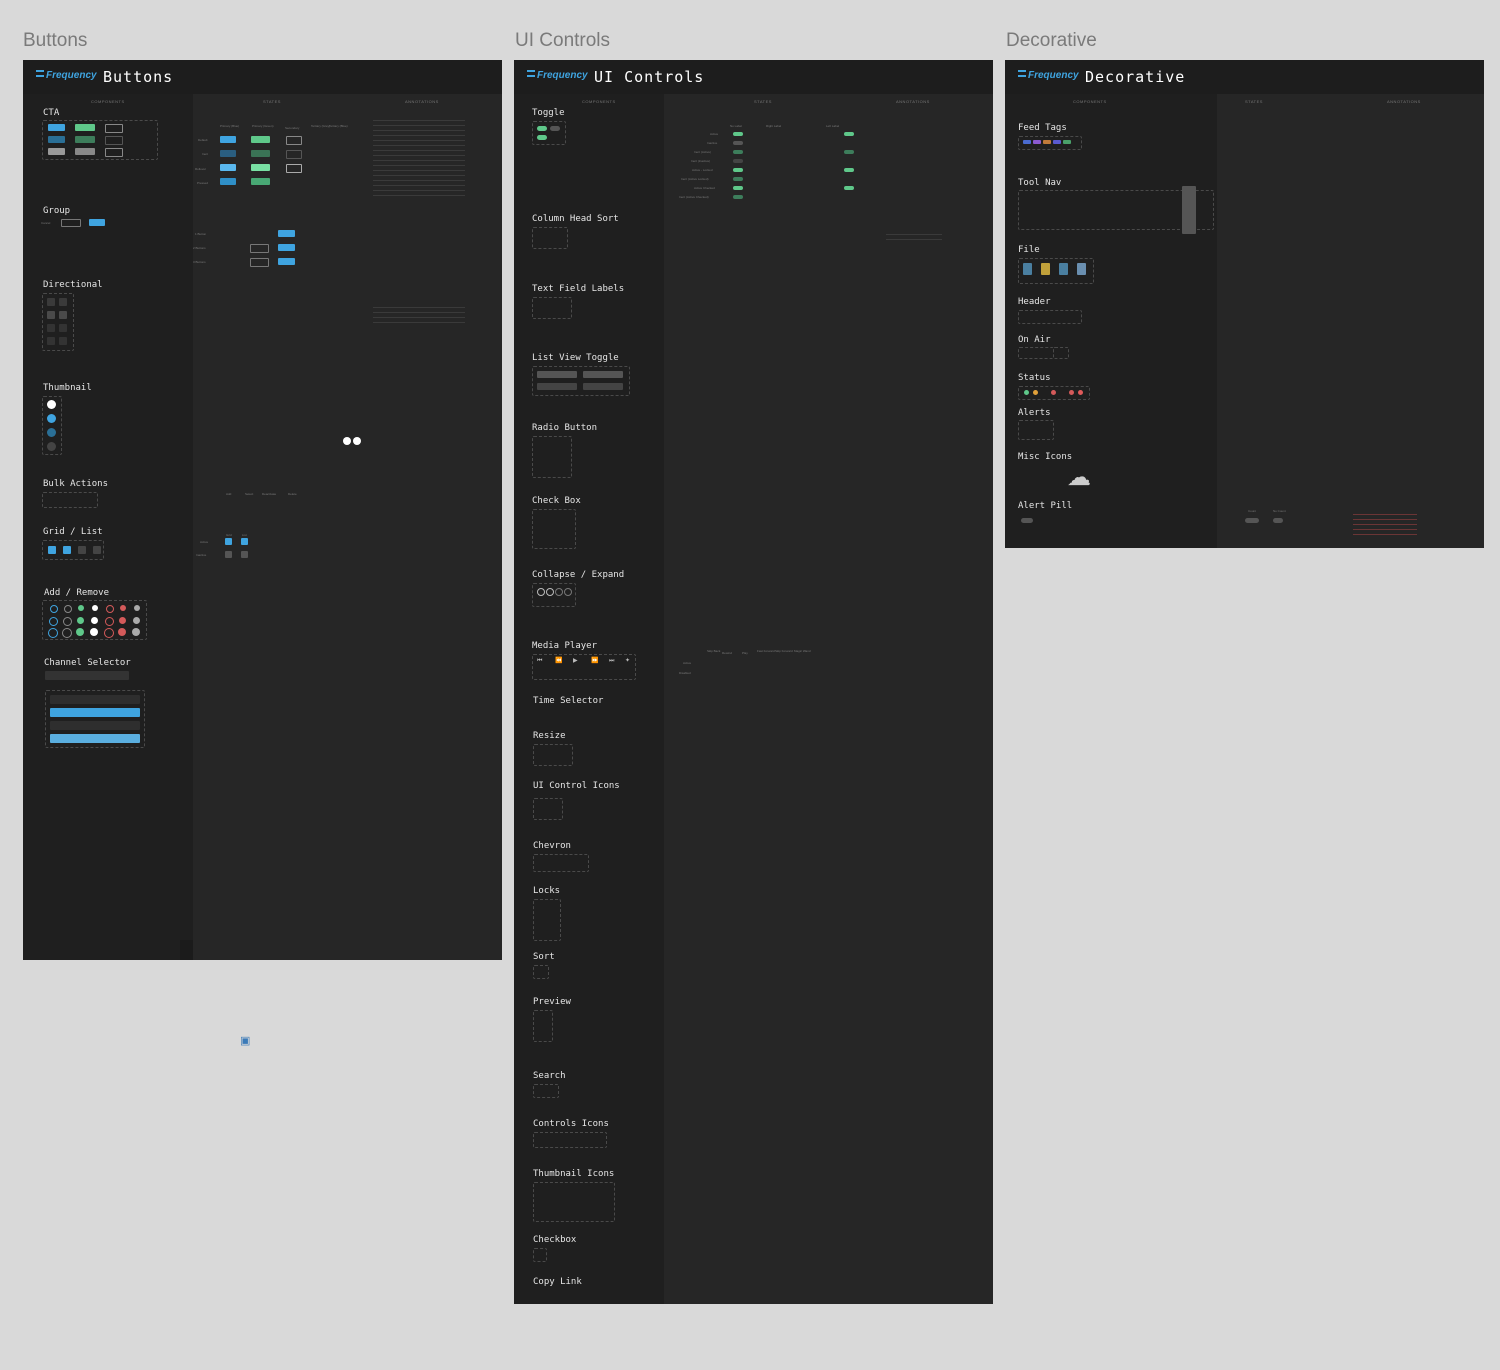 The width and height of the screenshot is (1500, 1370). Describe the element at coordinates (228, 541) in the screenshot. I see `grid-active-state` at that location.